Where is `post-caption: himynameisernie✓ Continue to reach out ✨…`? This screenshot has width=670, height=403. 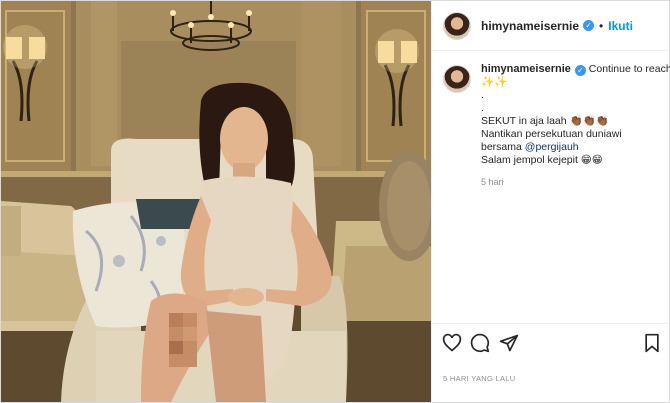 post-caption: himynameisernie✓ Continue to reach out ✨… is located at coordinates (556, 126).